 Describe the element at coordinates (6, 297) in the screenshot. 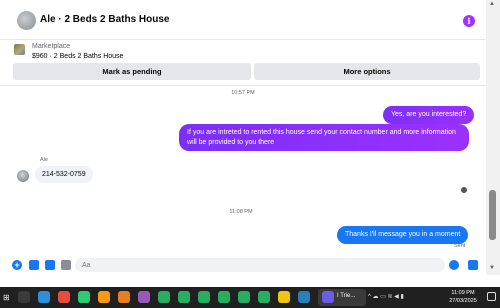

I see `windows-icon: ⊞` at that location.